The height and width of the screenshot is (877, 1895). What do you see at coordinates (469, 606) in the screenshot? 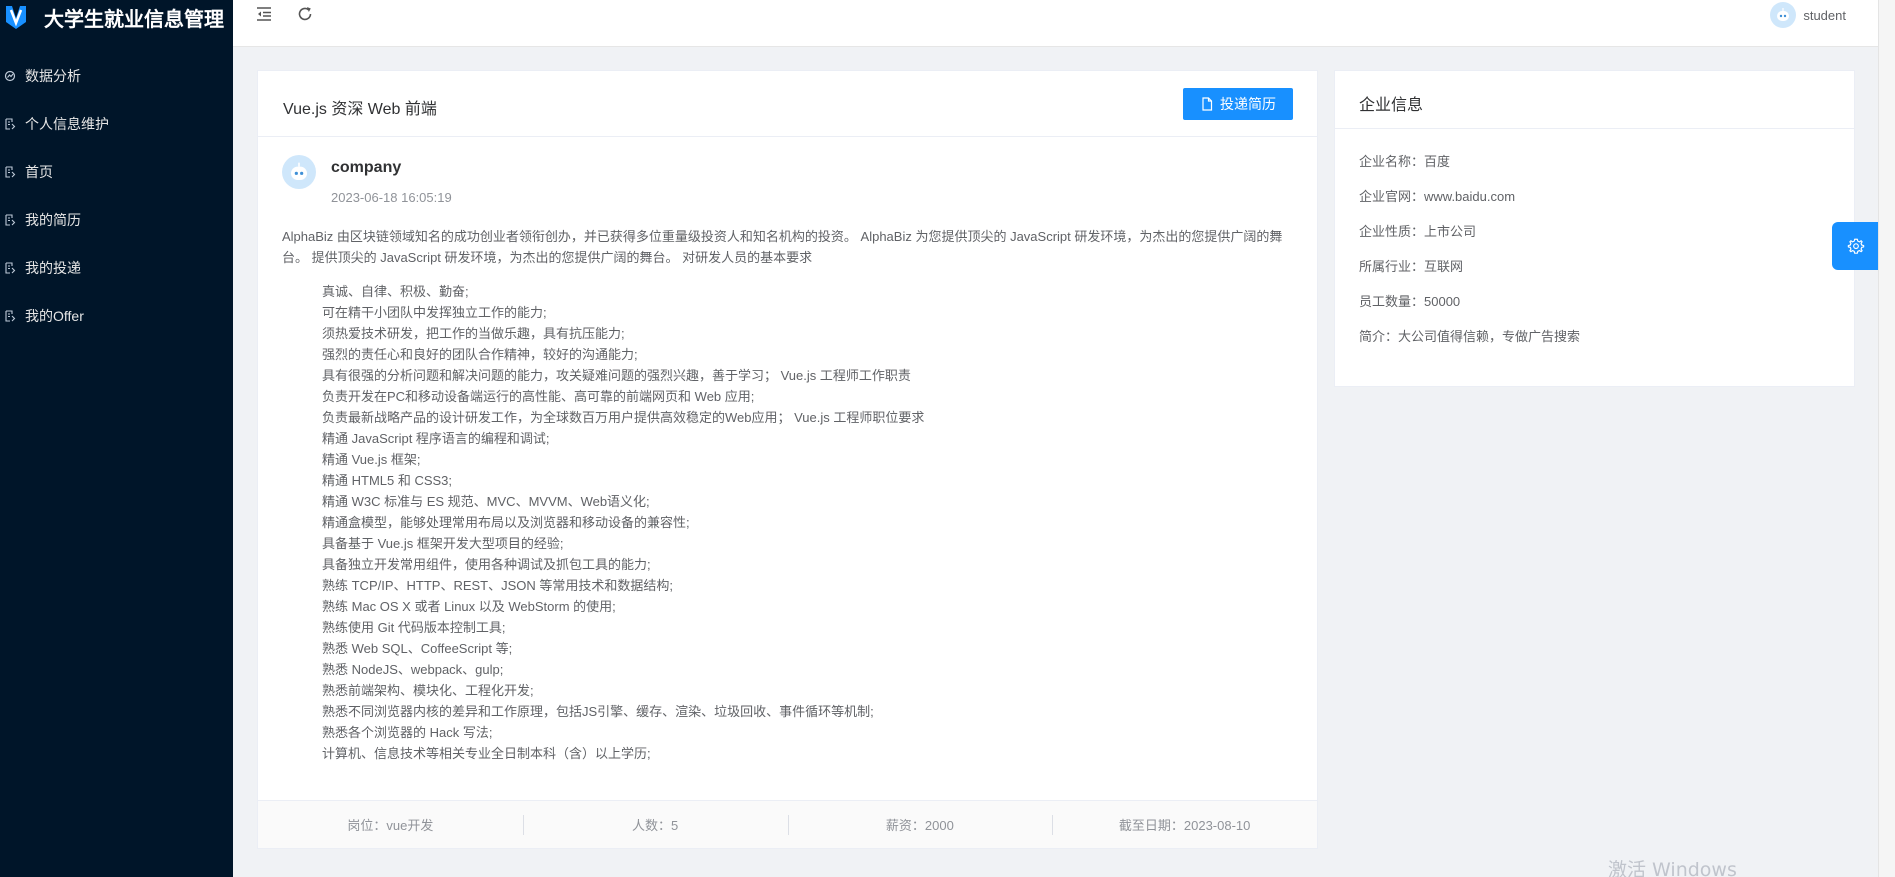
I see `list-item: 熟练 Mac OS X 或者 Linux 以及 WebStorm 的使用;` at bounding box center [469, 606].